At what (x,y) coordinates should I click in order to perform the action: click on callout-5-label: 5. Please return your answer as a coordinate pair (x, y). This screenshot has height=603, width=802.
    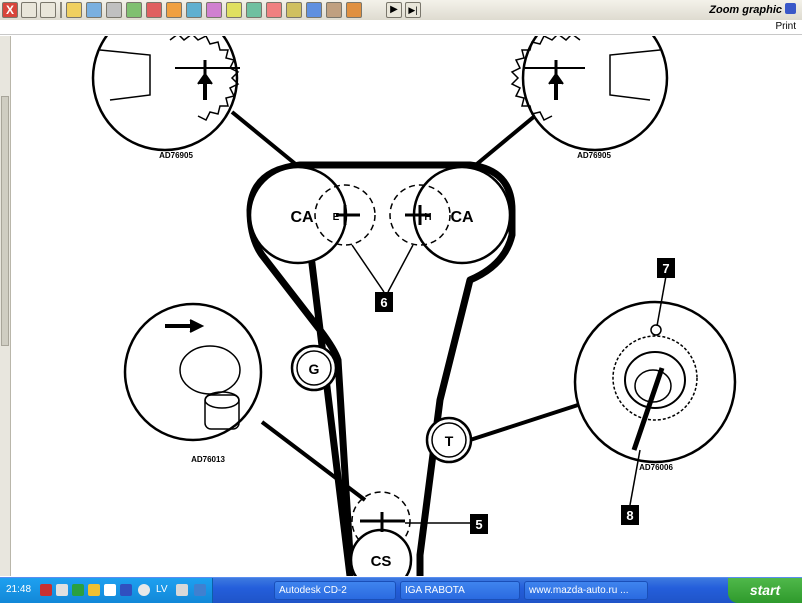
    Looking at the image, I should click on (478, 524).